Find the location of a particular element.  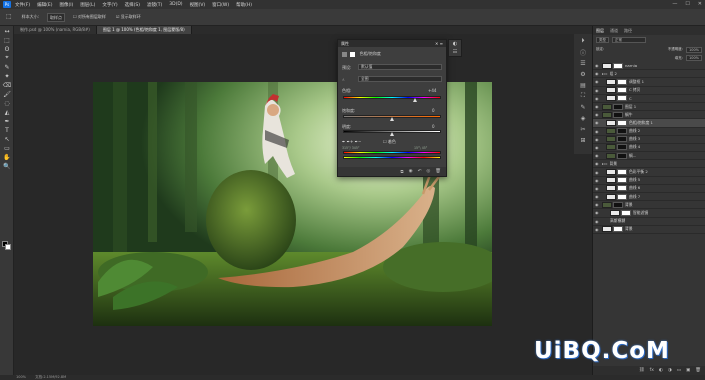

tool-button: ⌫ is located at coordinates (7, 85).